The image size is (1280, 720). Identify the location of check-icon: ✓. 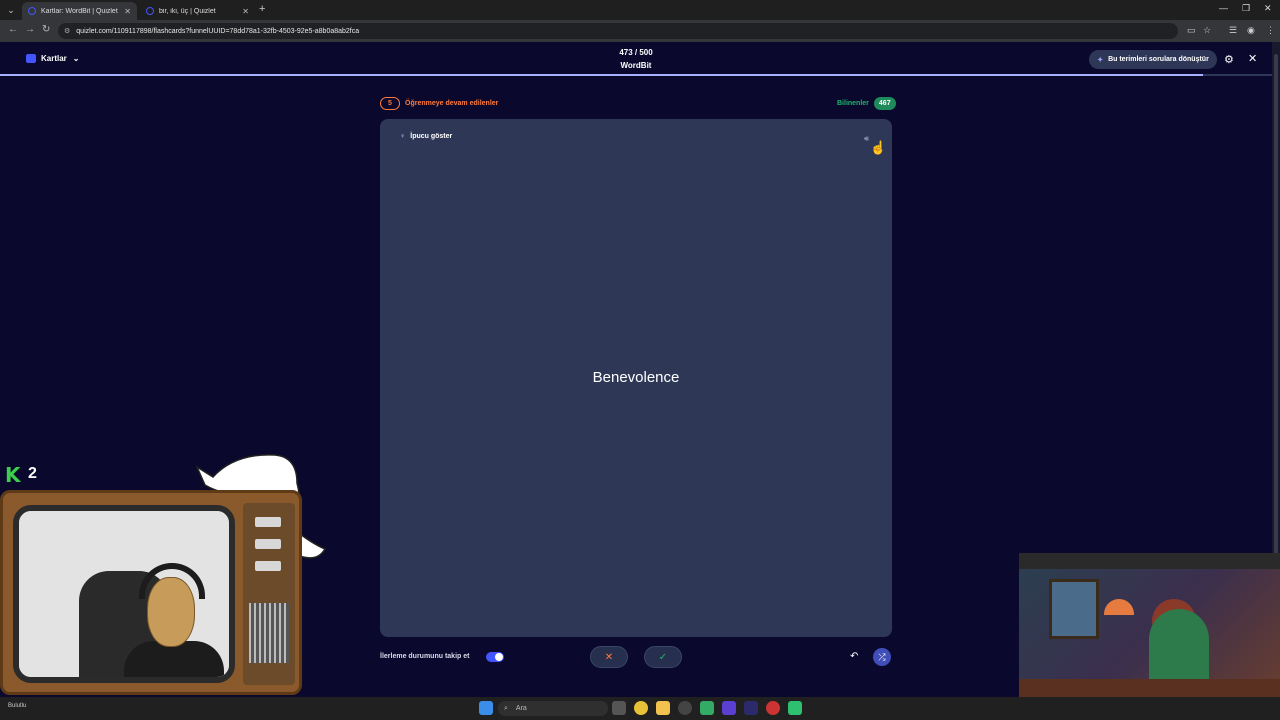
(663, 657).